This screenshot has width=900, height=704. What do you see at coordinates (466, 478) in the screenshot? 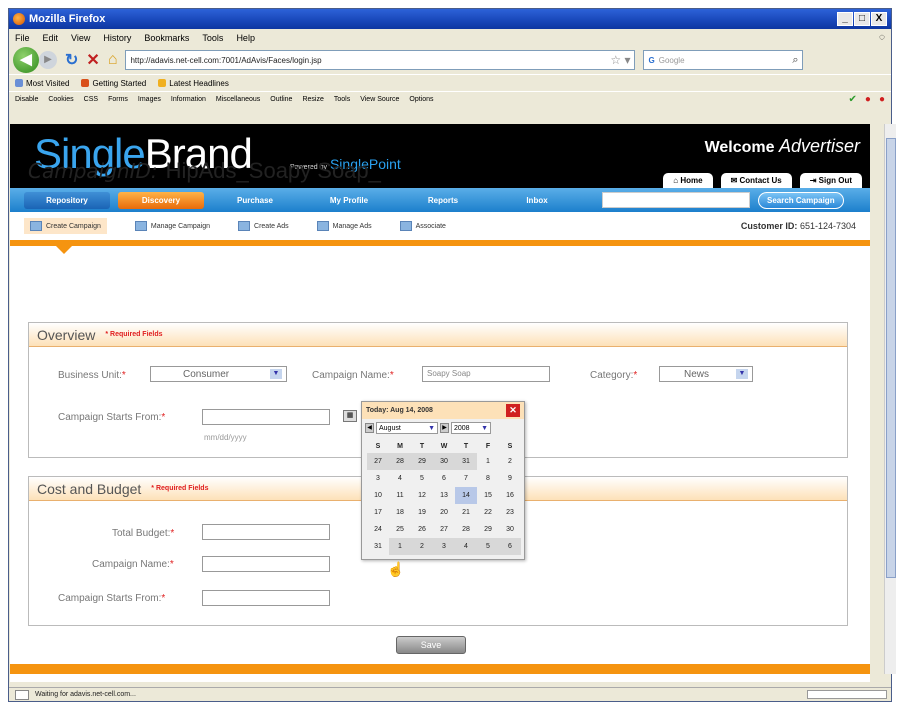
I see `calendar-day: 7` at bounding box center [466, 478].